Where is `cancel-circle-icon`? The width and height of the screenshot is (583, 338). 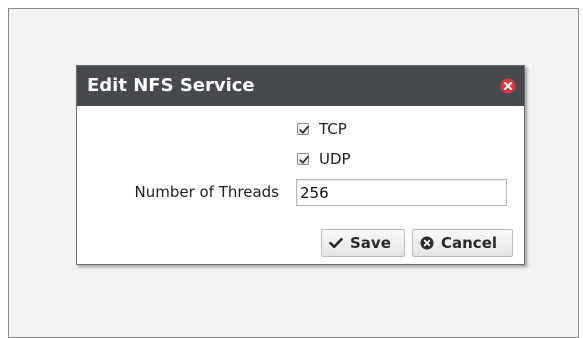 cancel-circle-icon is located at coordinates (427, 243).